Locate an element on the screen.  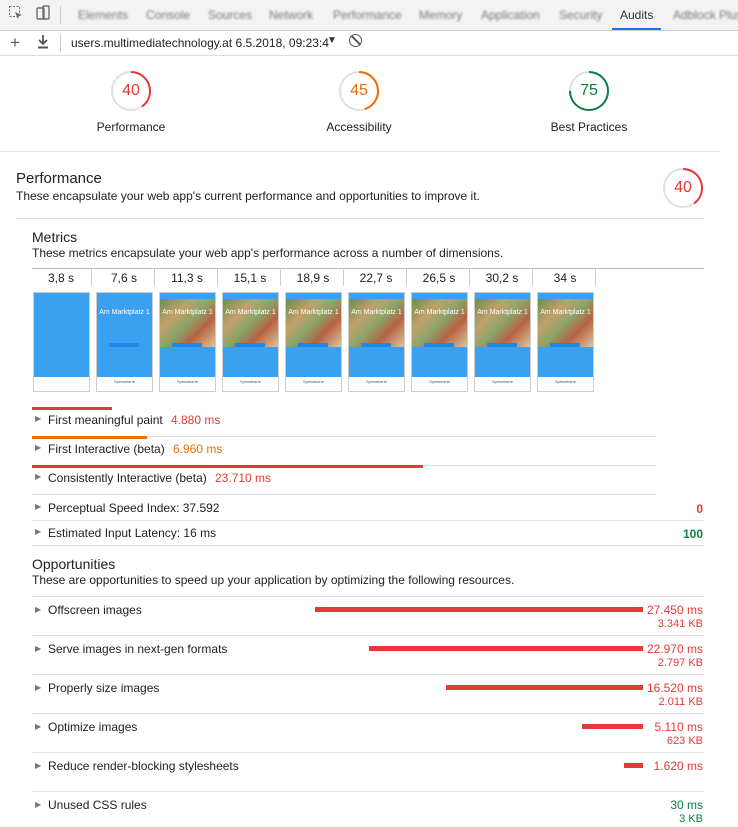
tab-network: Network is located at coordinates (291, 15).